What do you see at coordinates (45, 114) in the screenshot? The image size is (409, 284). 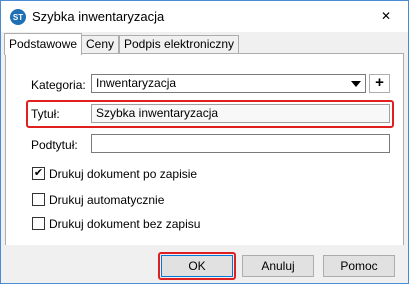 I see `tytul-label: Tytuł:` at bounding box center [45, 114].